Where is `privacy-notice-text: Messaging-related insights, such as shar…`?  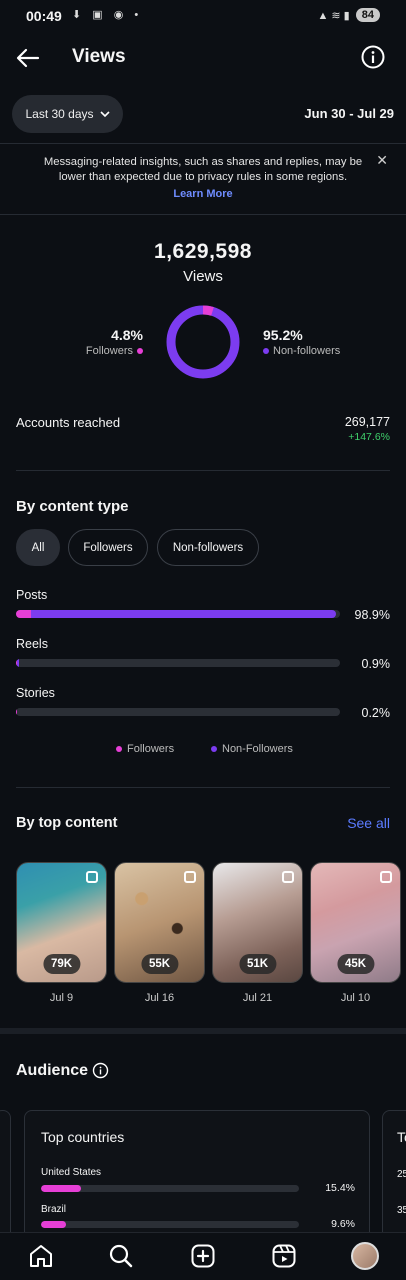
privacy-notice-text: Messaging-related insights, such as shar… is located at coordinates (203, 169).